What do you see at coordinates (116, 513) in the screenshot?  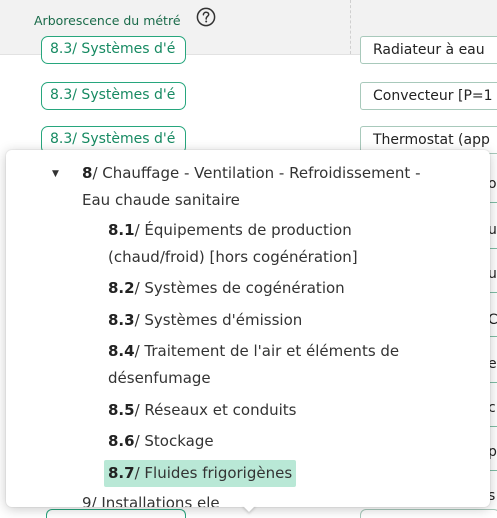 I see `category-chip-edge` at bounding box center [116, 513].